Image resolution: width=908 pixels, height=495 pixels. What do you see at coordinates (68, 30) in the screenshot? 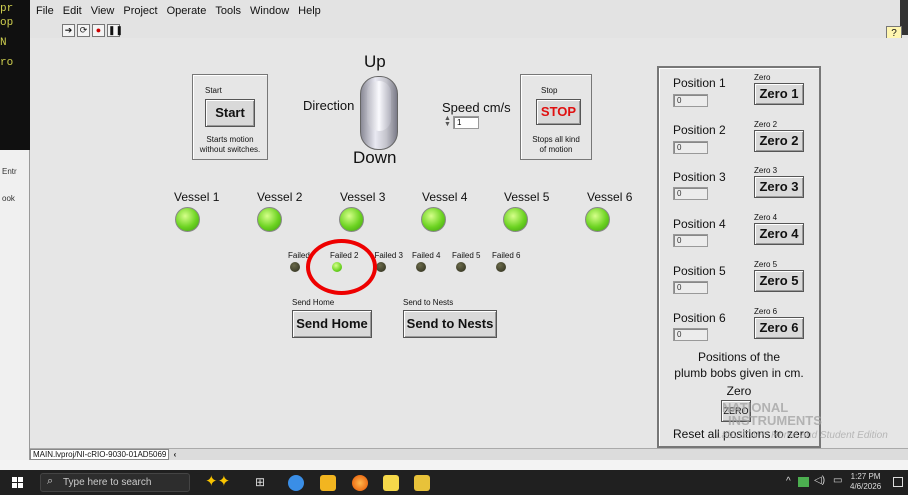
I see `run-arrow-icon: ➔` at bounding box center [68, 30].